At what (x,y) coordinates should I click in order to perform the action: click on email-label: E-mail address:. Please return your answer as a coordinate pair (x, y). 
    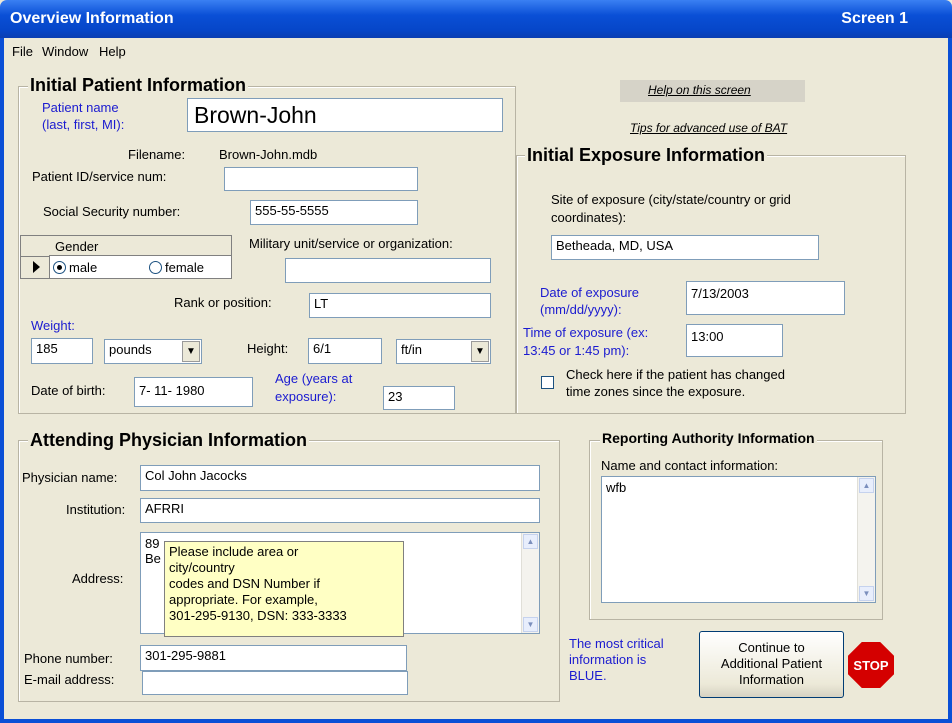
    Looking at the image, I should click on (69, 679).